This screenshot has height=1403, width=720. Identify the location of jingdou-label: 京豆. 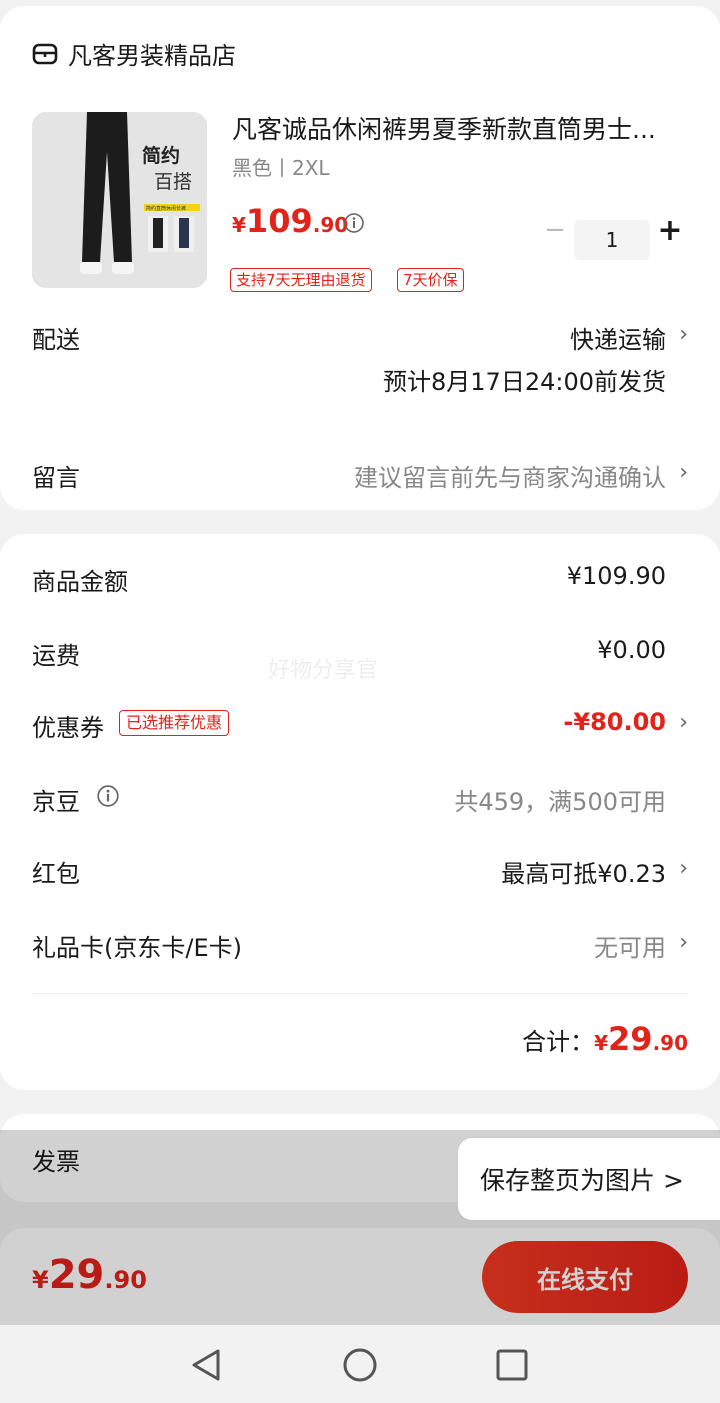
(56, 802).